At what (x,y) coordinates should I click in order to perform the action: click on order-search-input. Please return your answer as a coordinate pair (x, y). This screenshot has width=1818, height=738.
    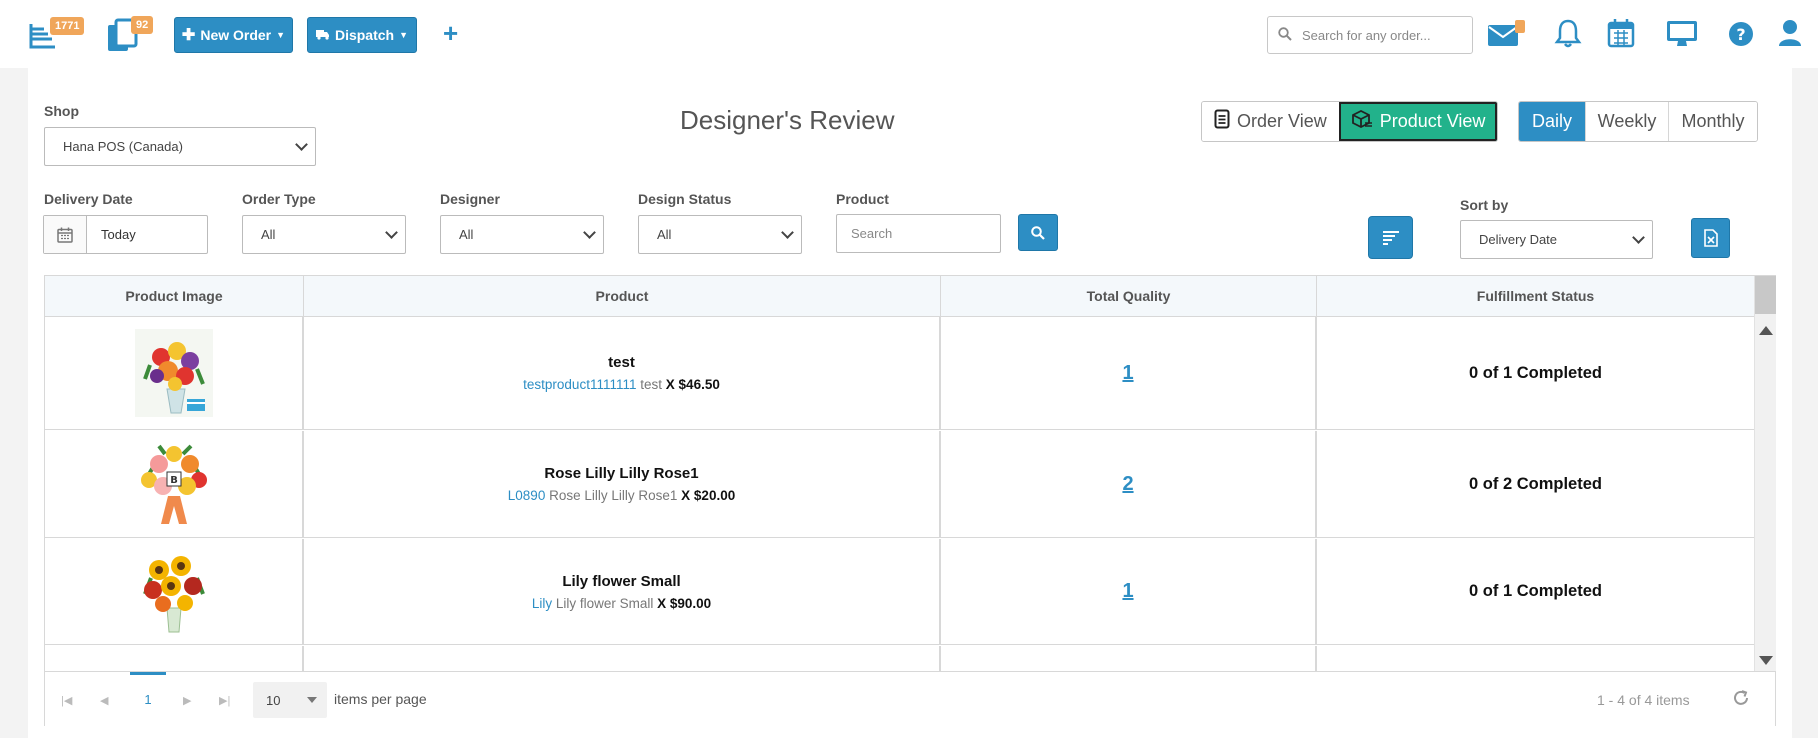
    Looking at the image, I should click on (1377, 35).